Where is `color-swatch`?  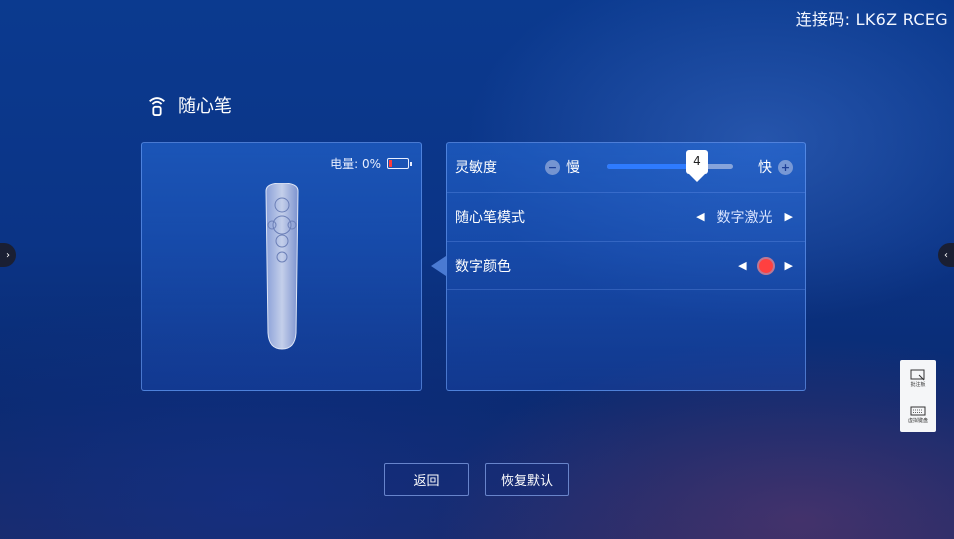 color-swatch is located at coordinates (765, 265).